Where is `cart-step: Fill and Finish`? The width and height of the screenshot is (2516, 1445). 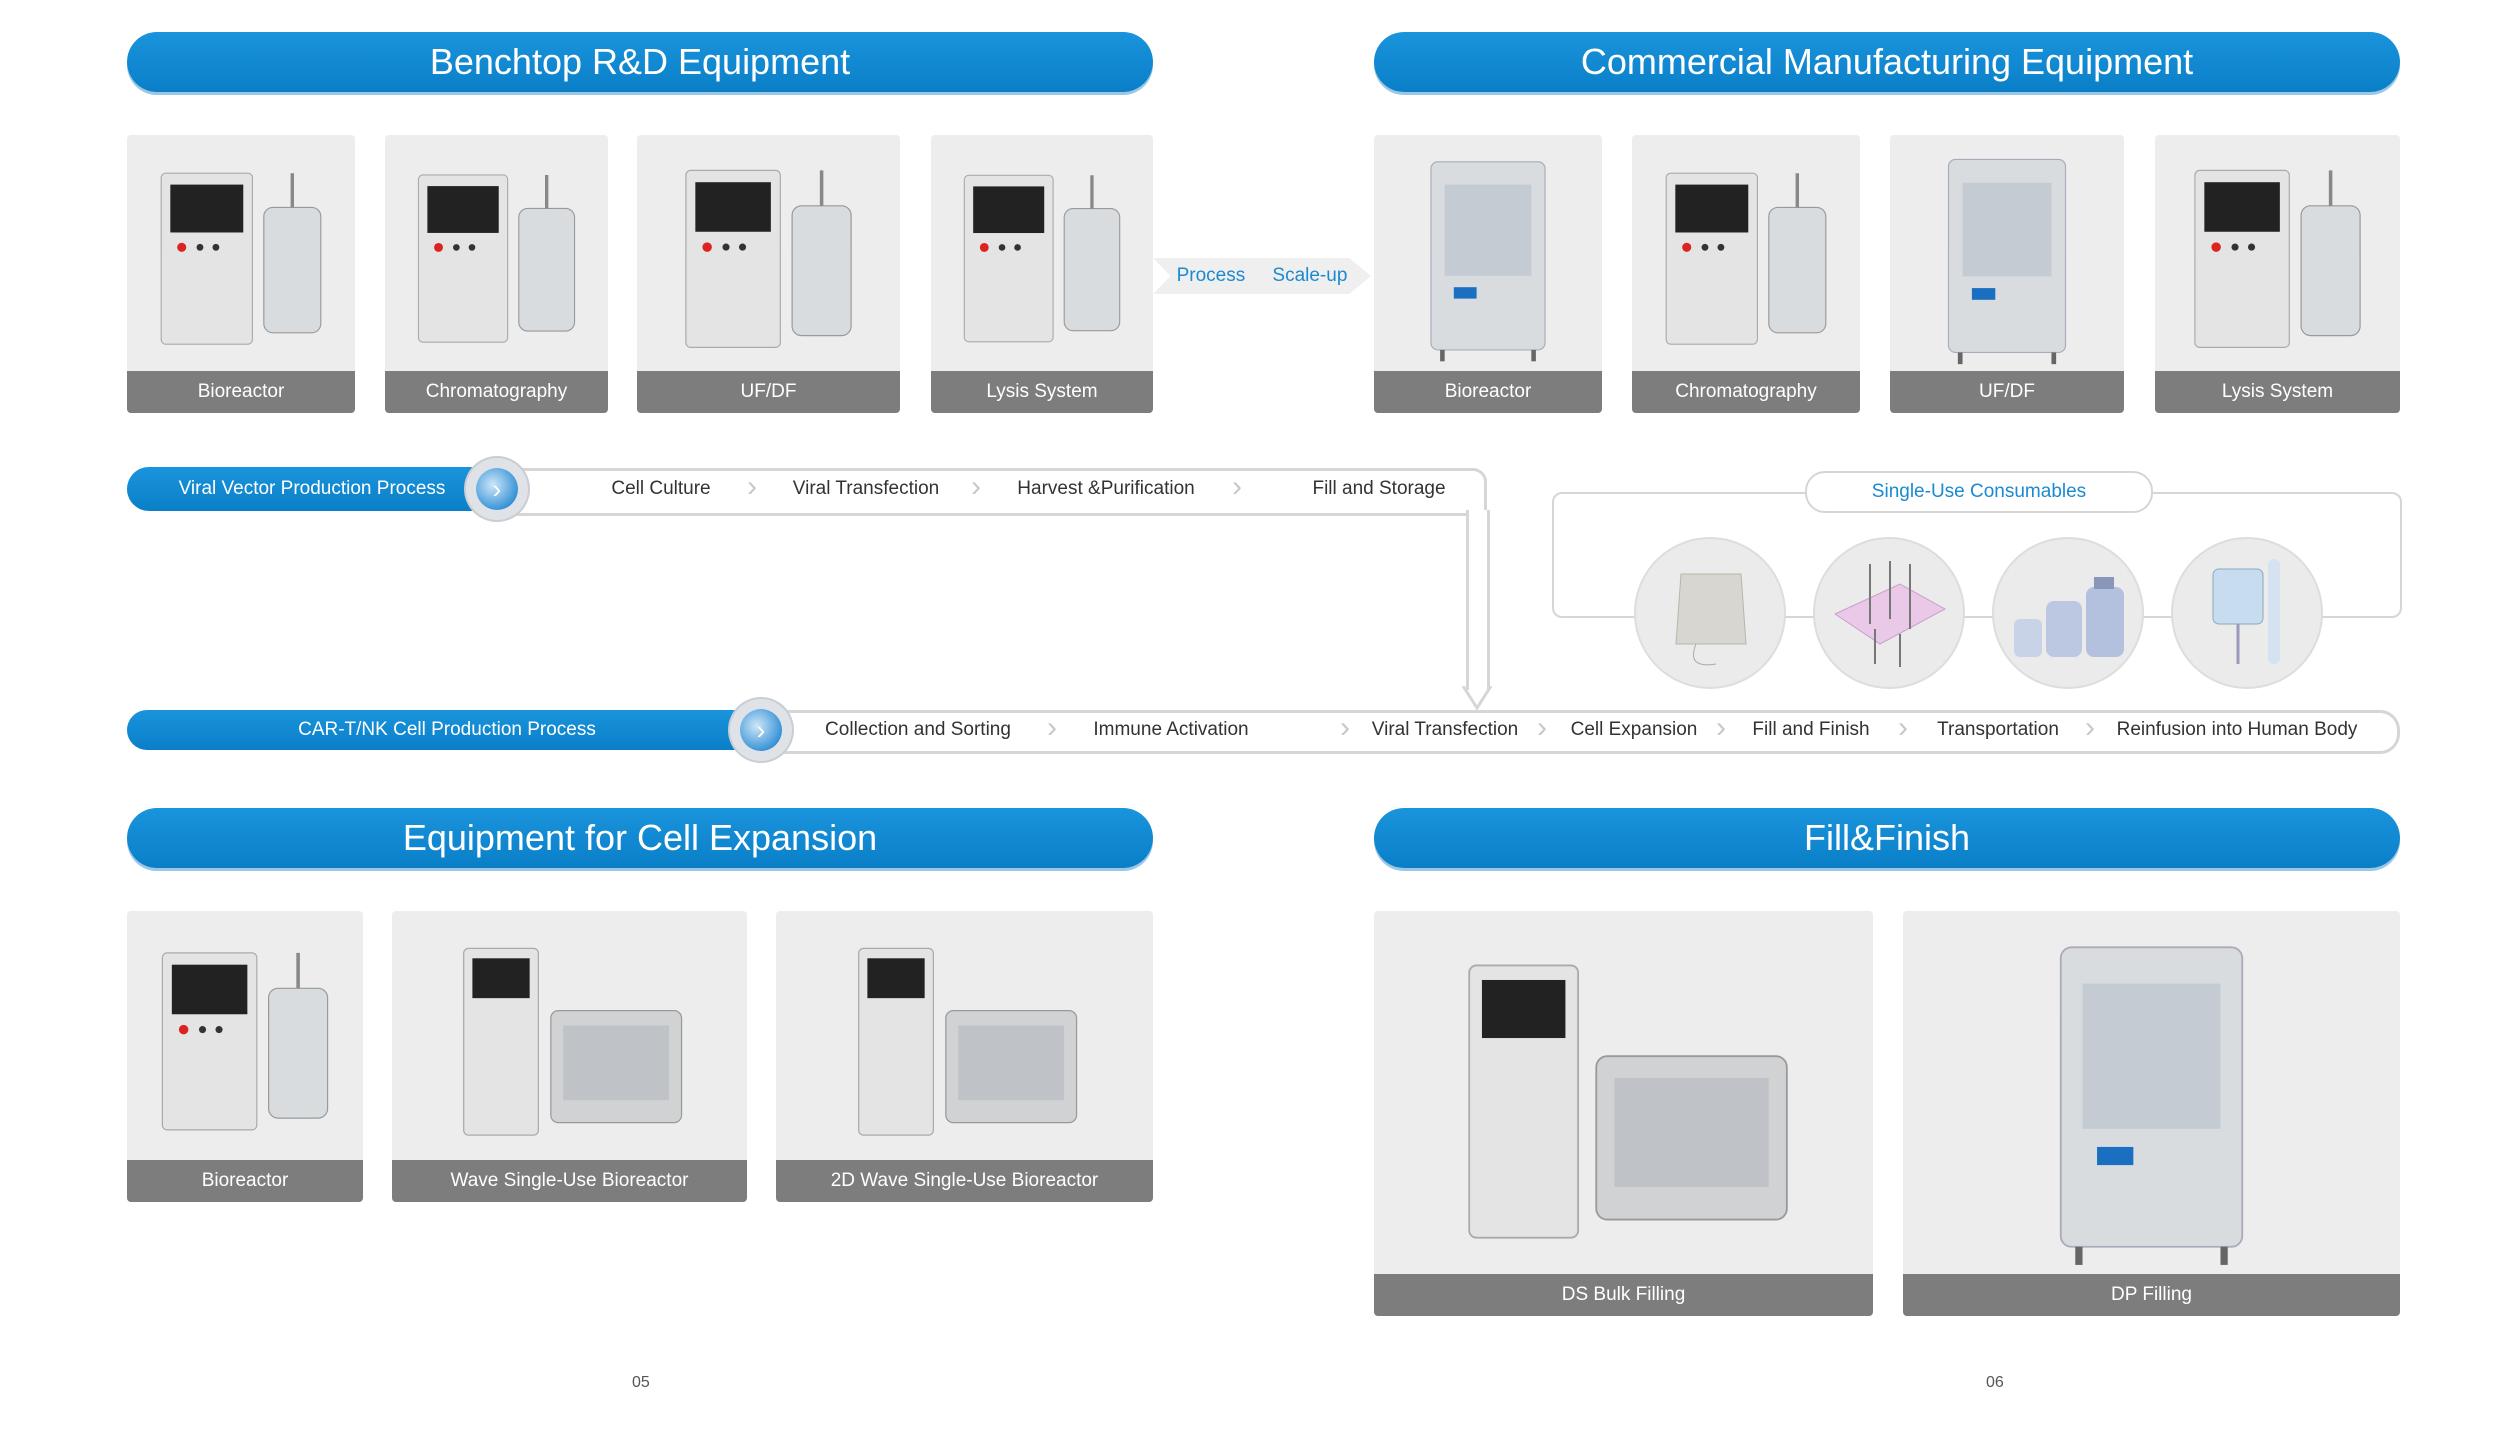 cart-step: Fill and Finish is located at coordinates (1811, 729).